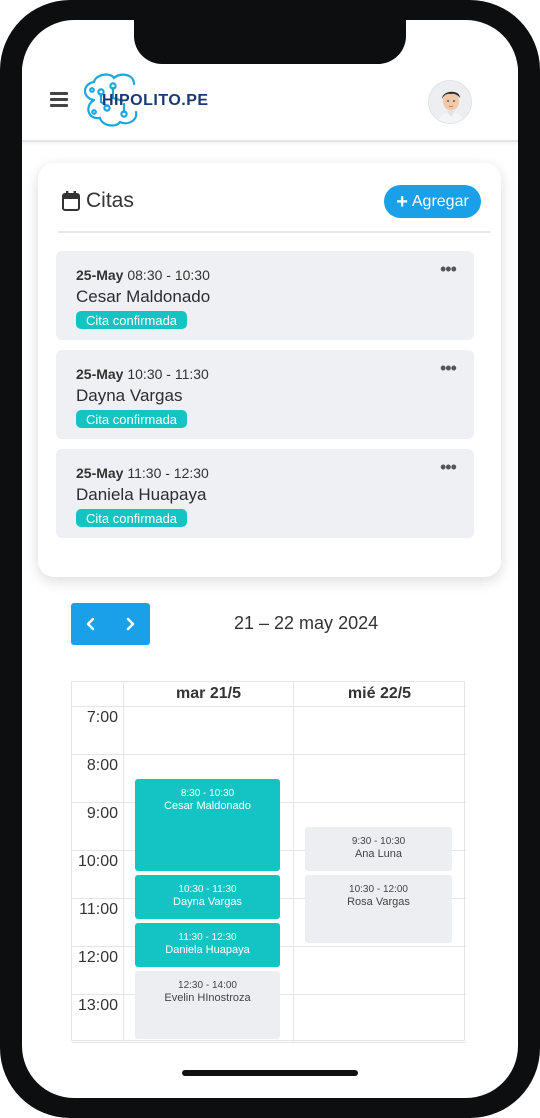  I want to click on hipolito-logo: HIPOLITO.PE, so click(155, 101).